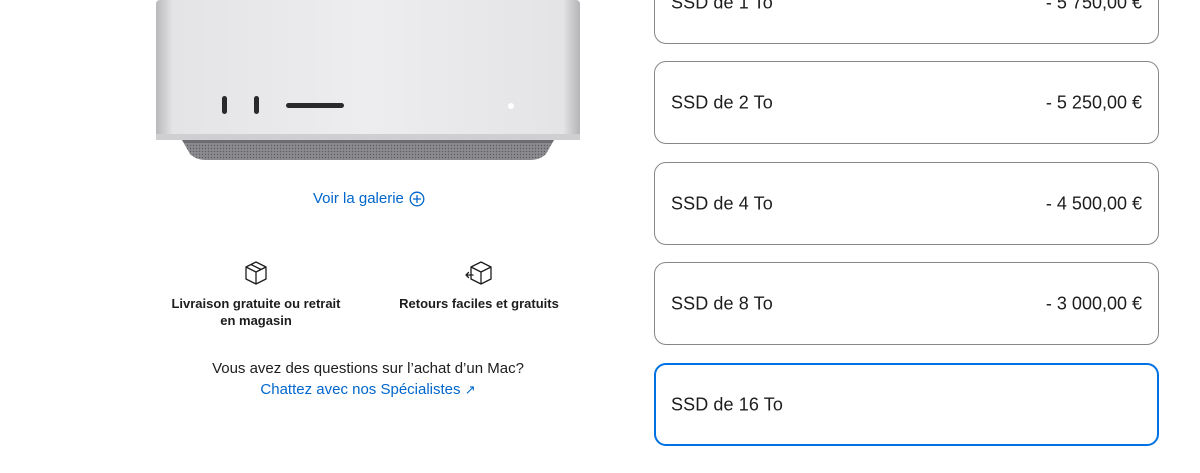  Describe the element at coordinates (360, 389) in the screenshot. I see `chat-specialists-label: Chattez avec nos Spécialistes` at that location.